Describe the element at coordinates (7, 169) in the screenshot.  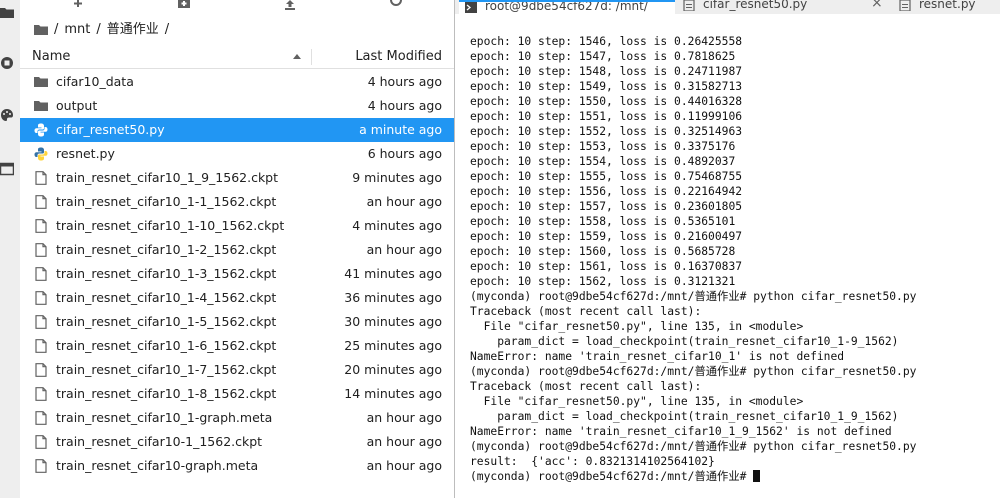
I see `tabs-icon` at that location.